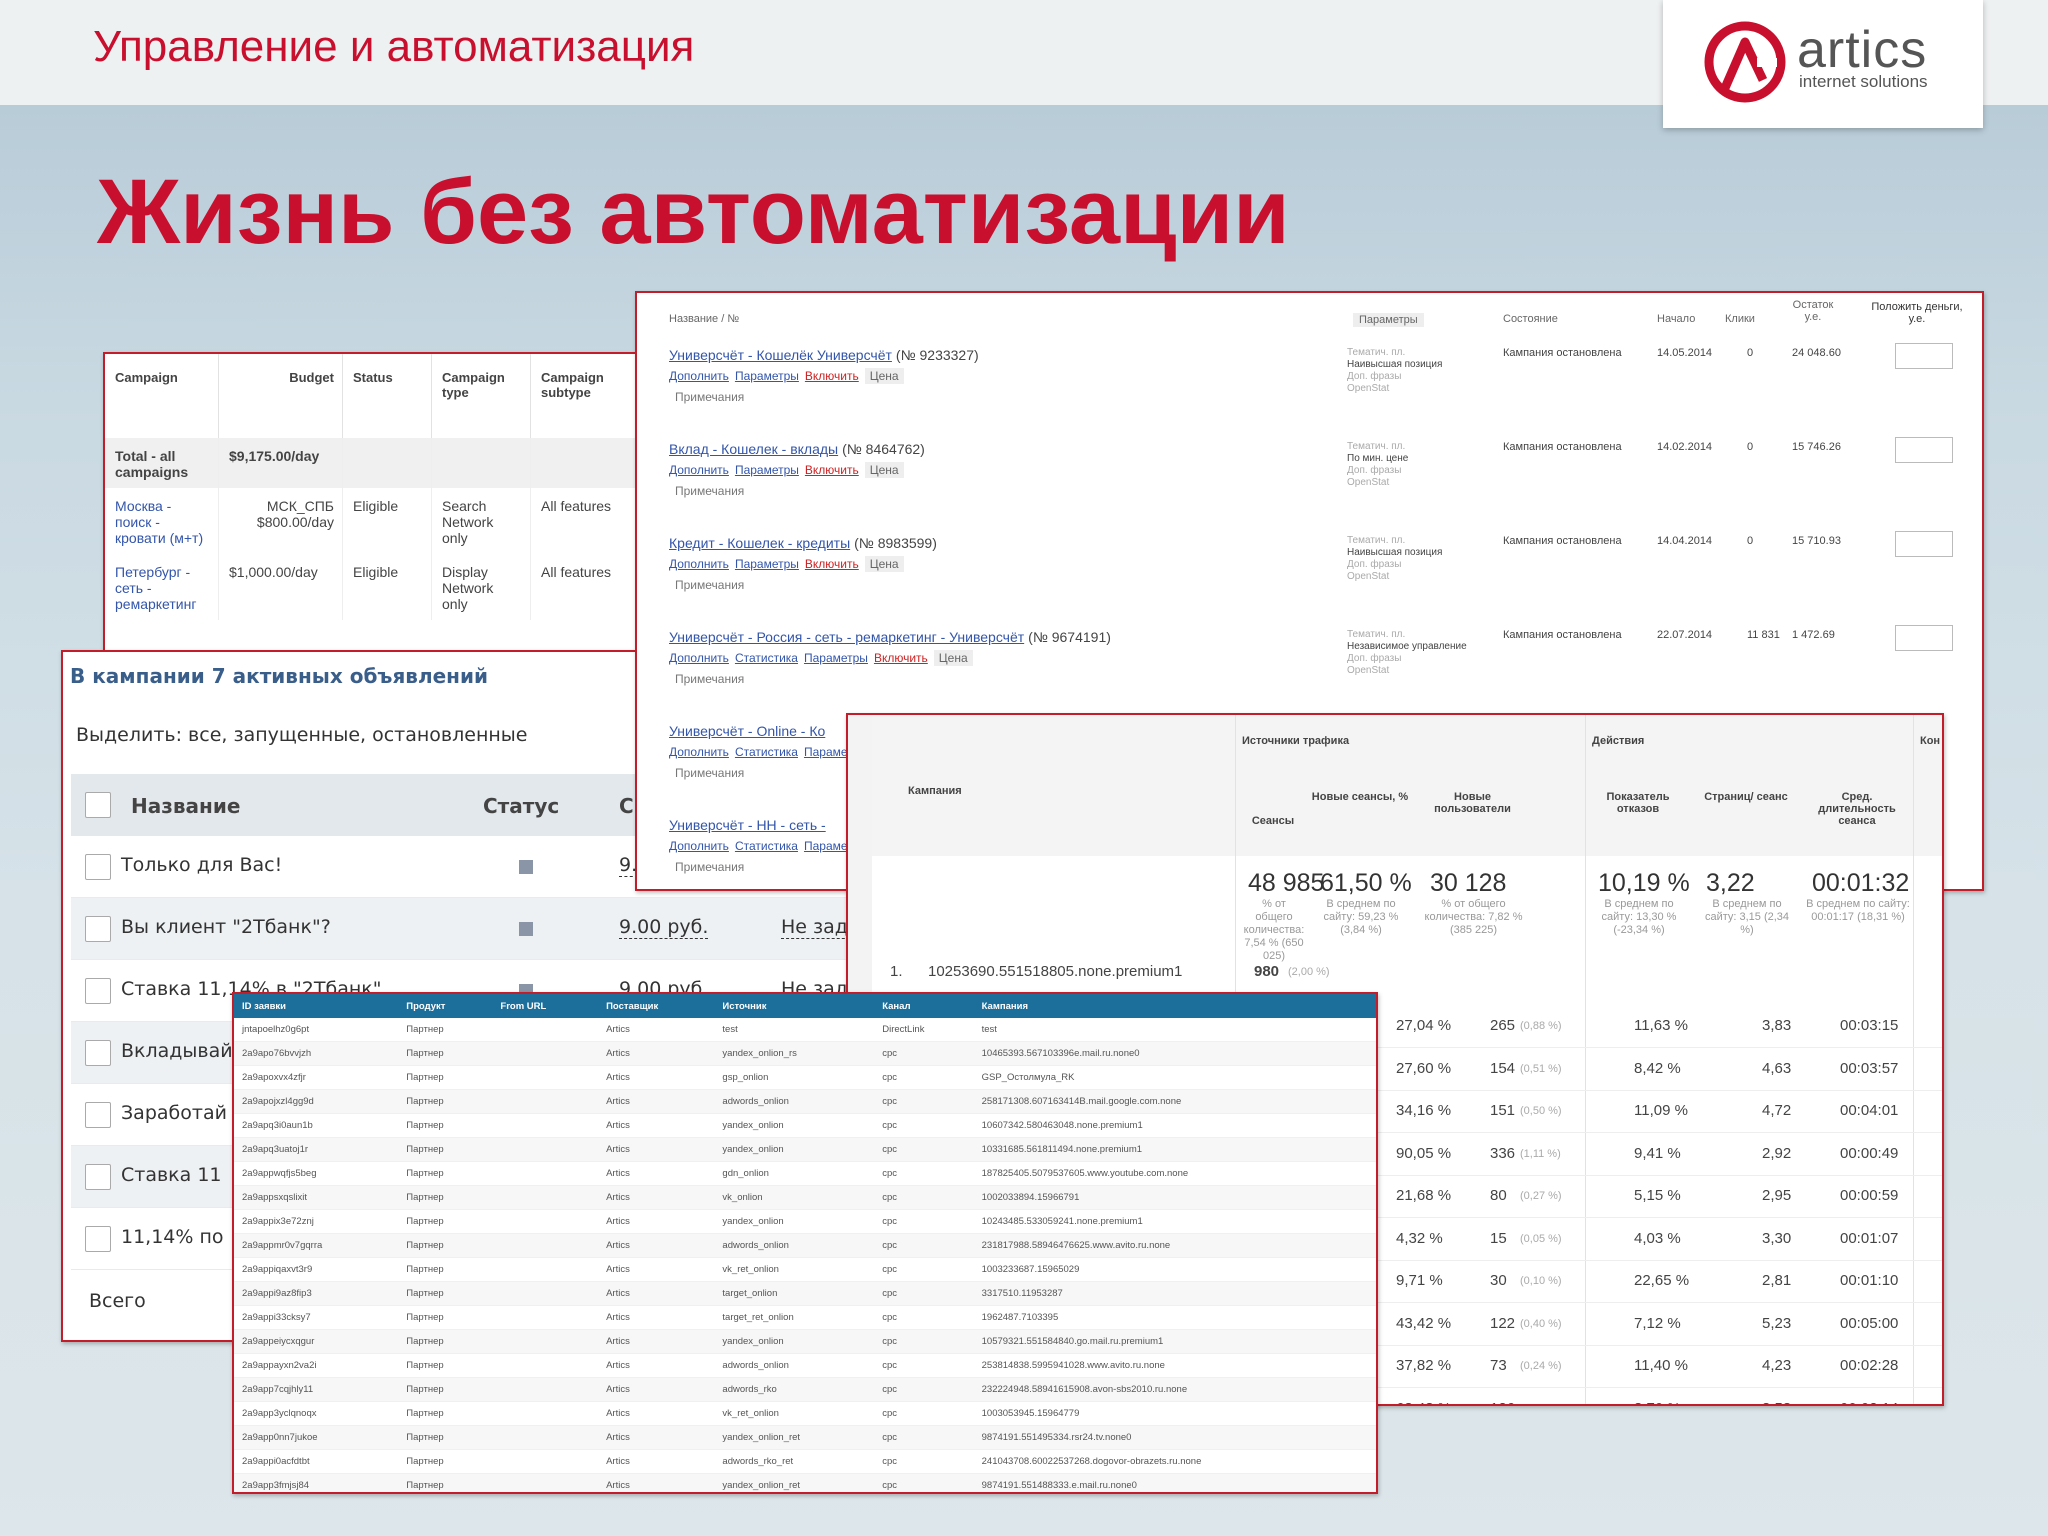 Image resolution: width=2048 pixels, height=1536 pixels. I want to click on campaign-link: Петербург - сеть - ремаркетинг, so click(155, 588).